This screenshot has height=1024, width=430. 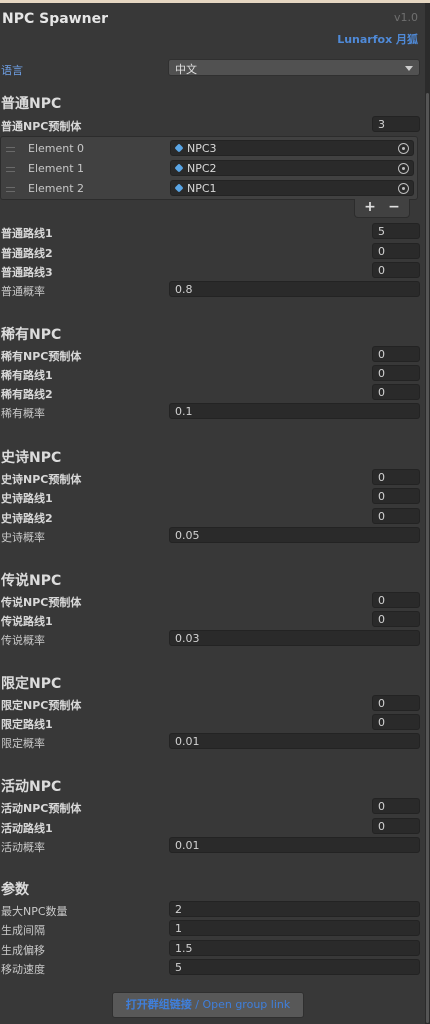 I want to click on list-item: Element 0 NPC3, so click(x=210, y=148).